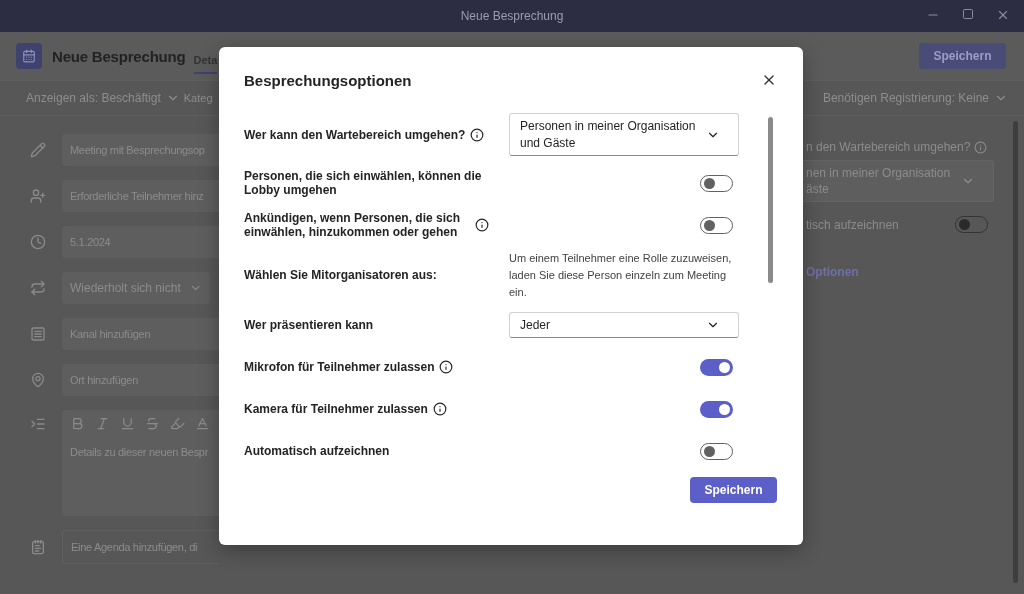  Describe the element at coordinates (29, 56) in the screenshot. I see `calendar-icon` at that location.